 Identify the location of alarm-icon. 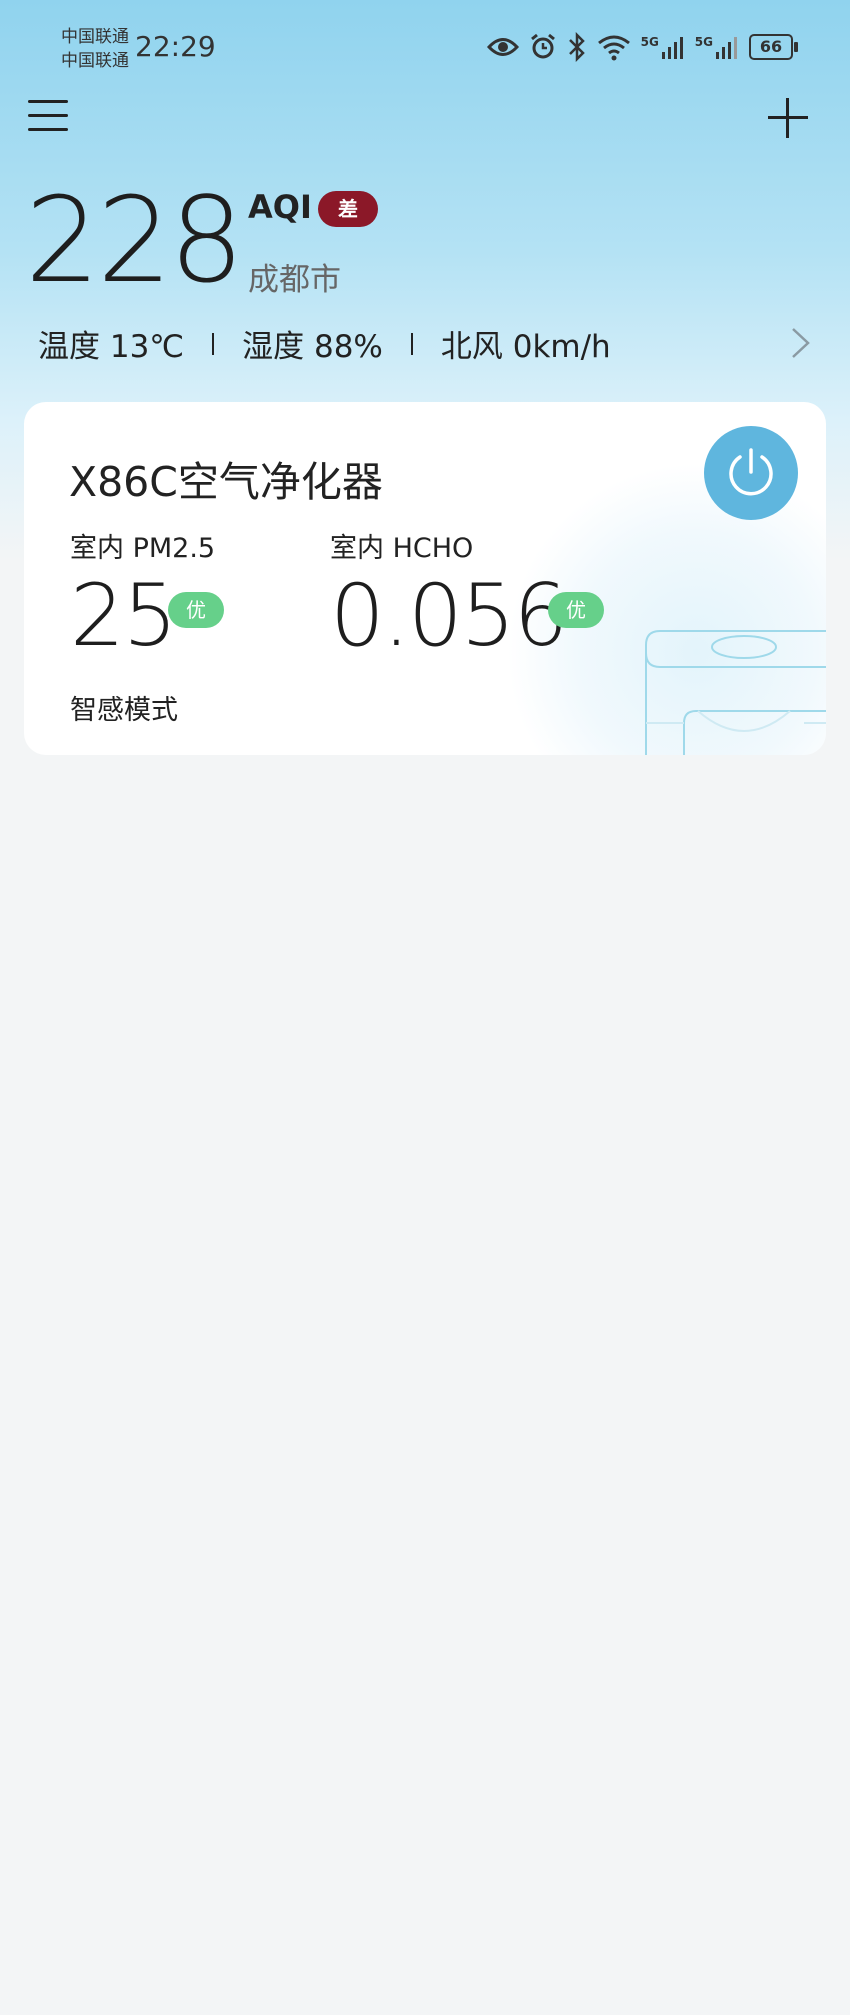
(542, 46).